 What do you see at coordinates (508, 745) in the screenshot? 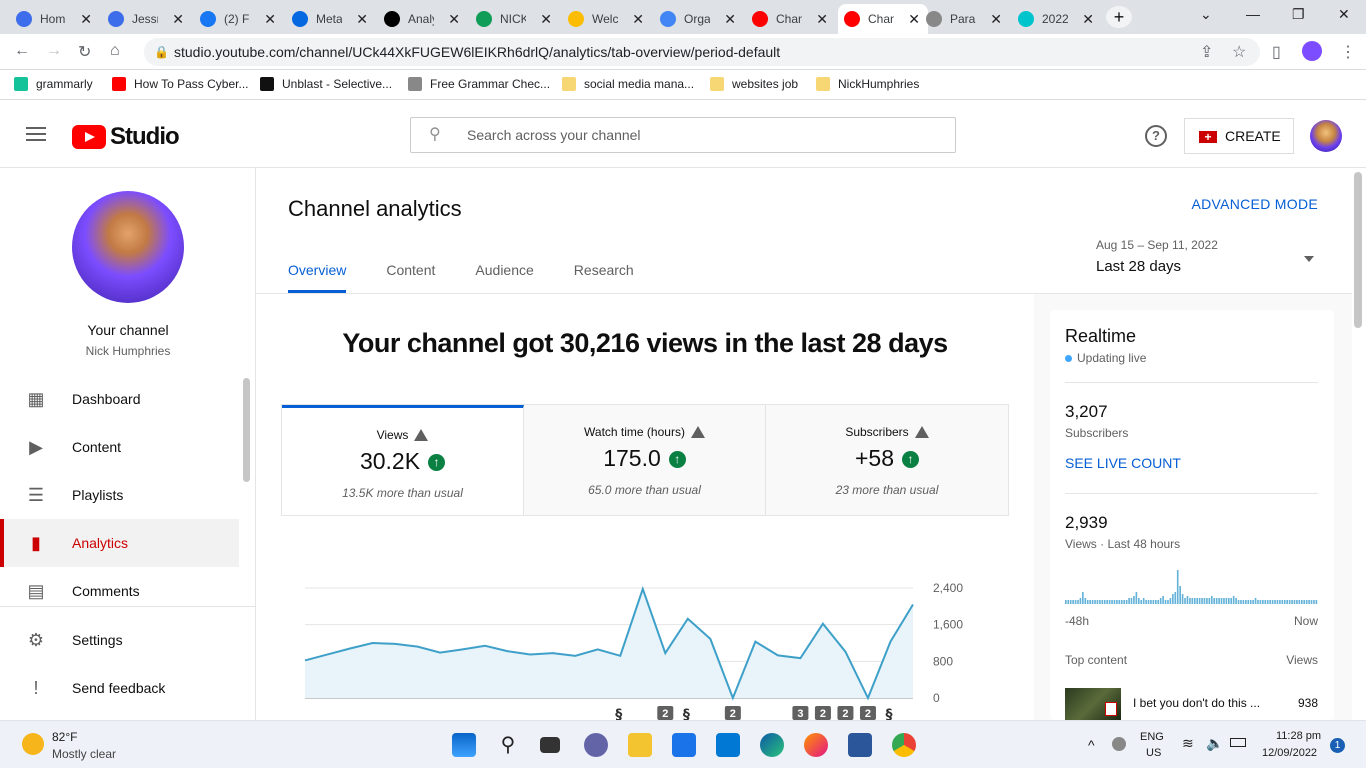
I see `search-icon: ⚲` at bounding box center [508, 745].